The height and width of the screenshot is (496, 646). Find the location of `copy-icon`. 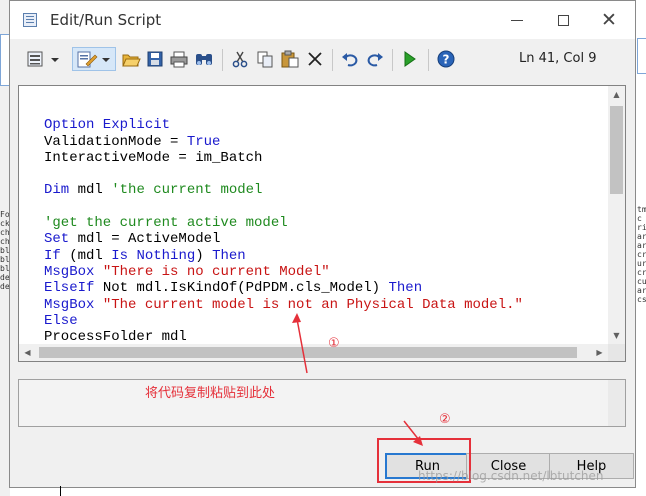

copy-icon is located at coordinates (265, 59).